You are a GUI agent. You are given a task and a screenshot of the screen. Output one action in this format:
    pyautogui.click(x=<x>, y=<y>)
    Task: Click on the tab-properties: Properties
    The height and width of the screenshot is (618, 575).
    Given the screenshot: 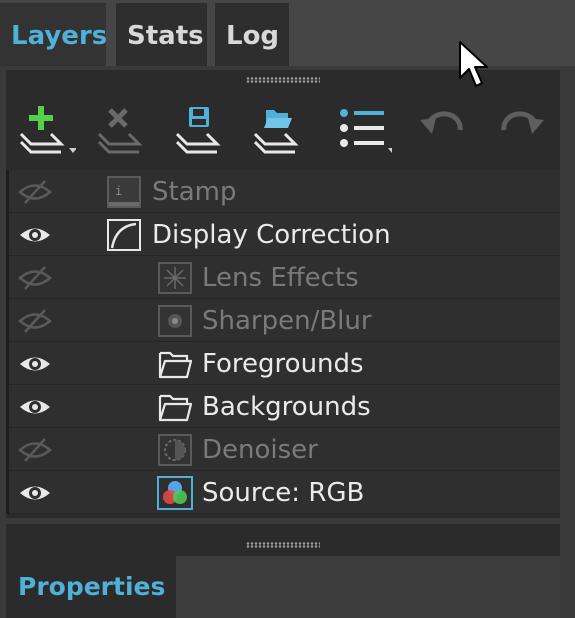 What is the action you would take?
    pyautogui.click(x=90, y=587)
    